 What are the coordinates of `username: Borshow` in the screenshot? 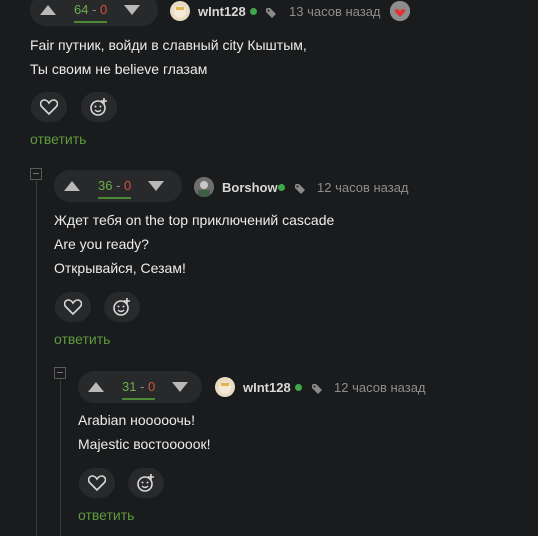 It's located at (250, 187).